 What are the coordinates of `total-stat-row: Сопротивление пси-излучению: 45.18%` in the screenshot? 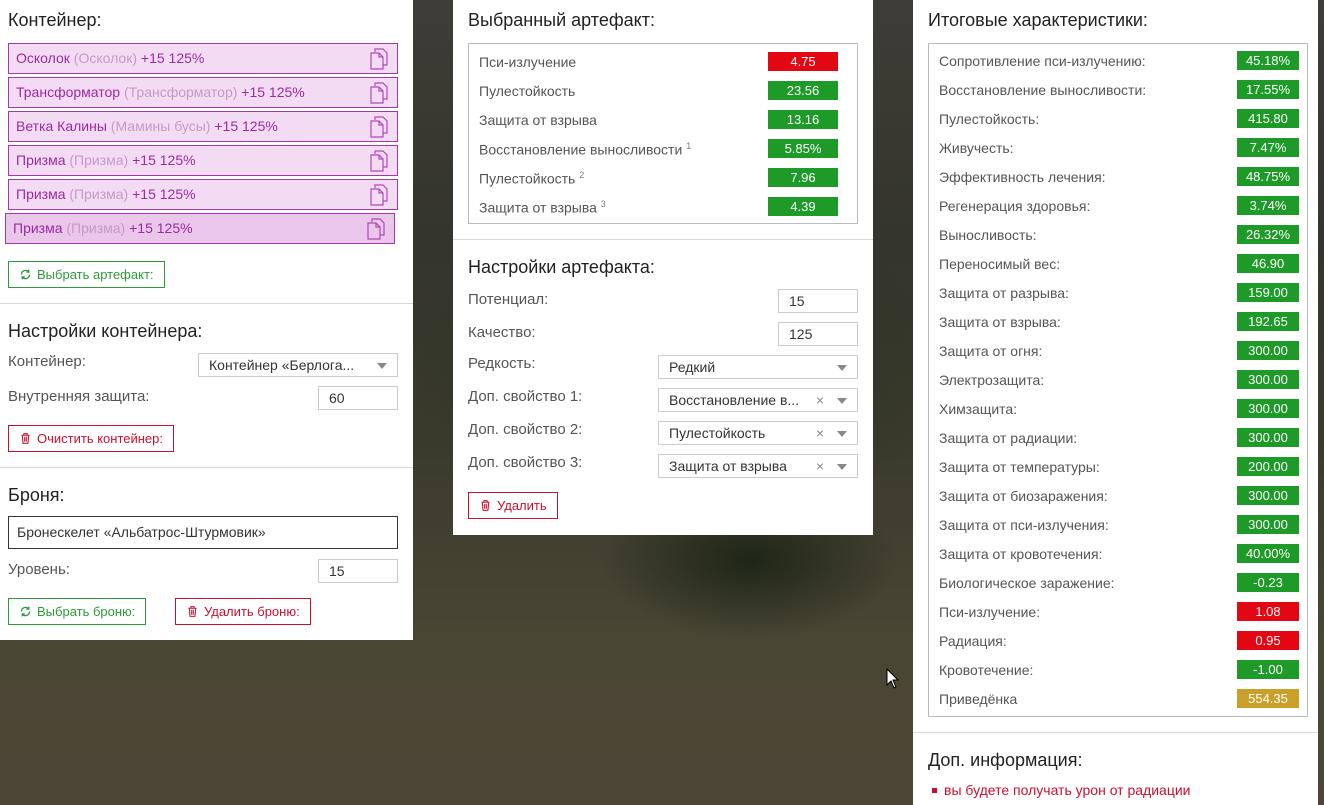 It's located at (1118, 61).